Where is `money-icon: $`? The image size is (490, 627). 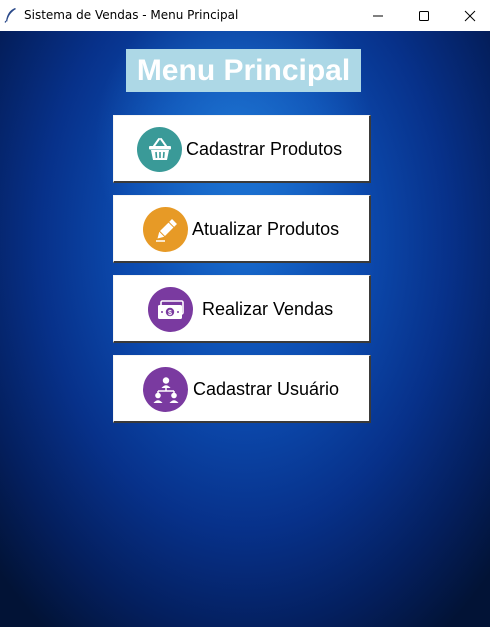
money-icon: $ is located at coordinates (170, 309).